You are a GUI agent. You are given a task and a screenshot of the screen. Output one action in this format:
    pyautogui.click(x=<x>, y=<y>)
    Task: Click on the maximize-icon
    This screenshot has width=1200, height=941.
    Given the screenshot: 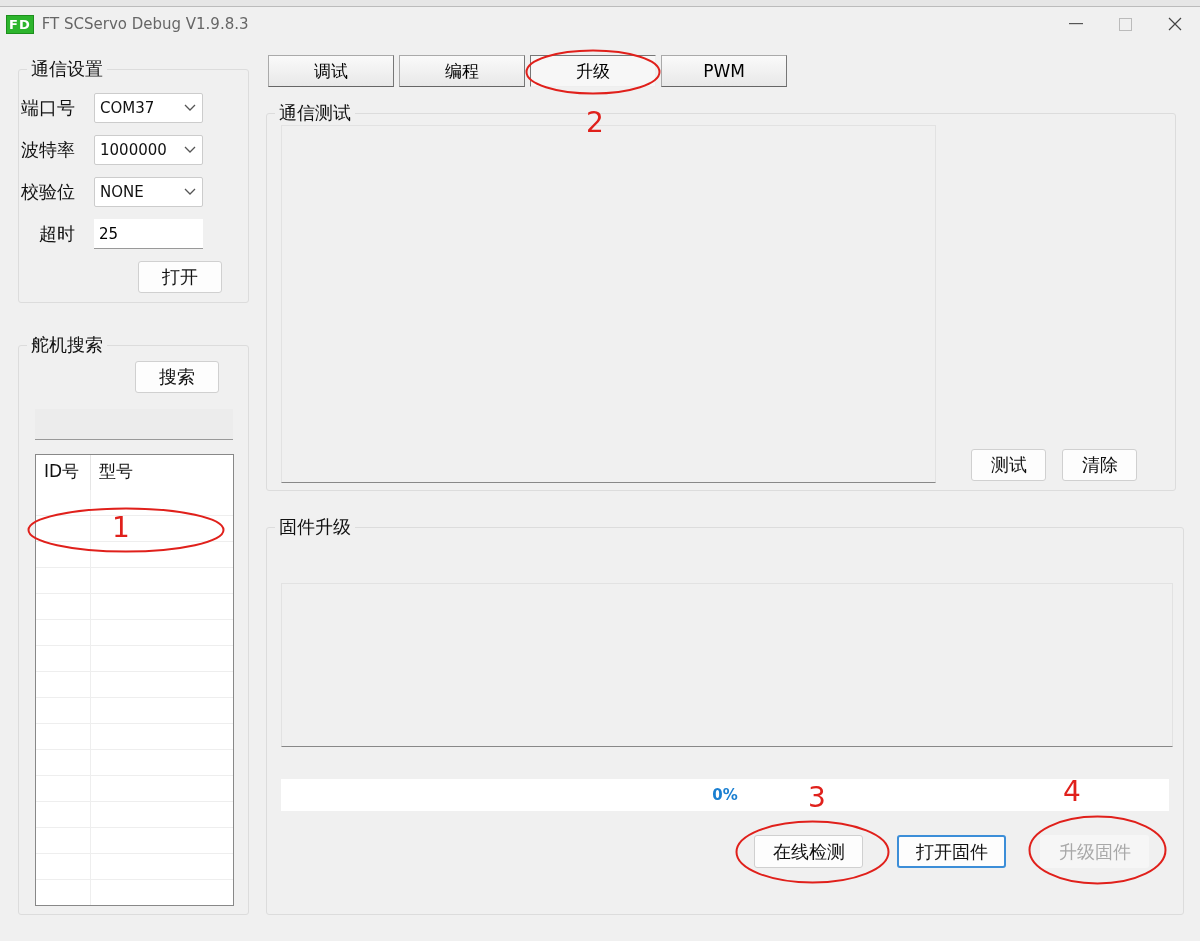 What is the action you would take?
    pyautogui.click(x=1125, y=24)
    